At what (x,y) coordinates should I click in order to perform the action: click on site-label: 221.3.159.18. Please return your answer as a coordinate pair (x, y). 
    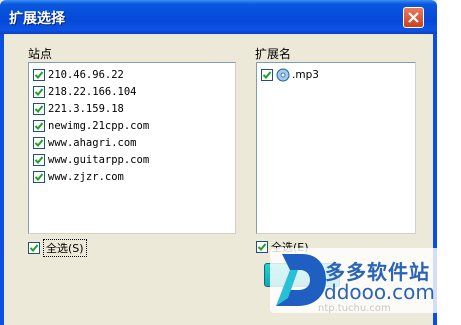
    Looking at the image, I should click on (86, 109).